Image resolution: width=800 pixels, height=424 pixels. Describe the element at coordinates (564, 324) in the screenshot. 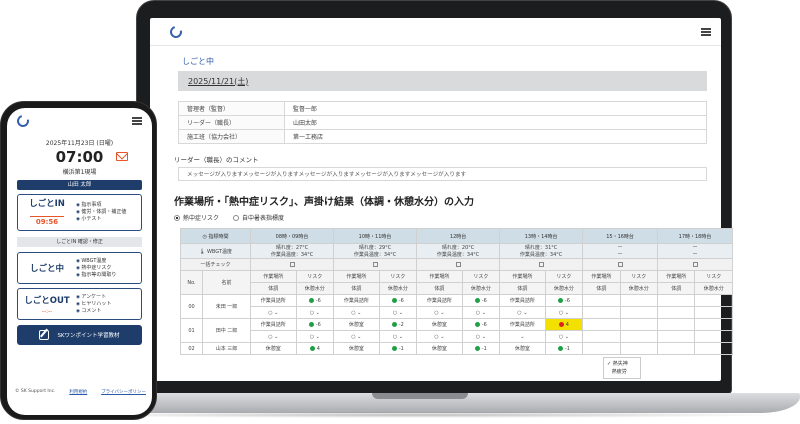

I see `risk-cell-alert: 4` at that location.